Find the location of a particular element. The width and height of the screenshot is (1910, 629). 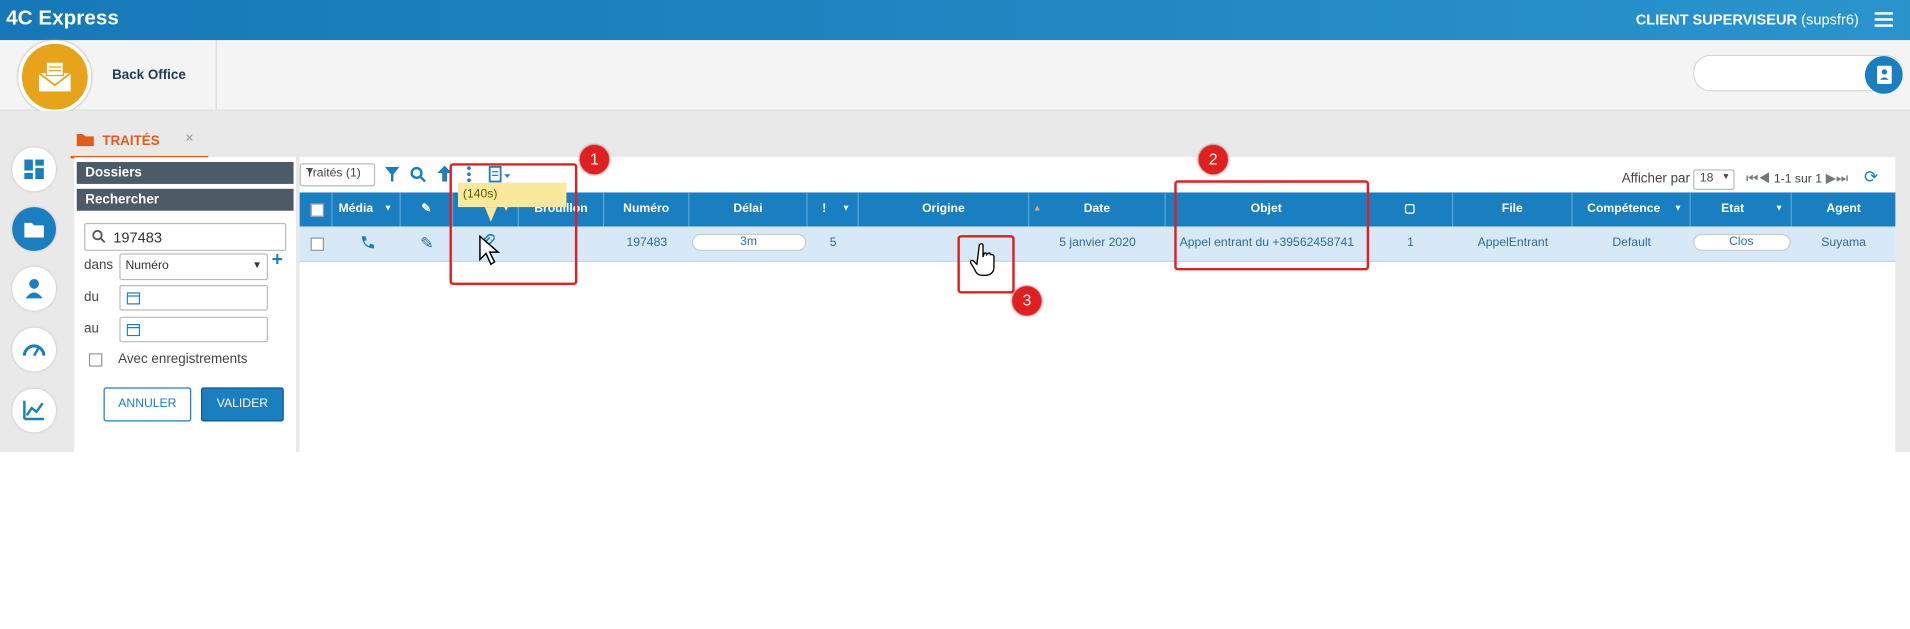

pencil-icon: ✎ is located at coordinates (426, 209).